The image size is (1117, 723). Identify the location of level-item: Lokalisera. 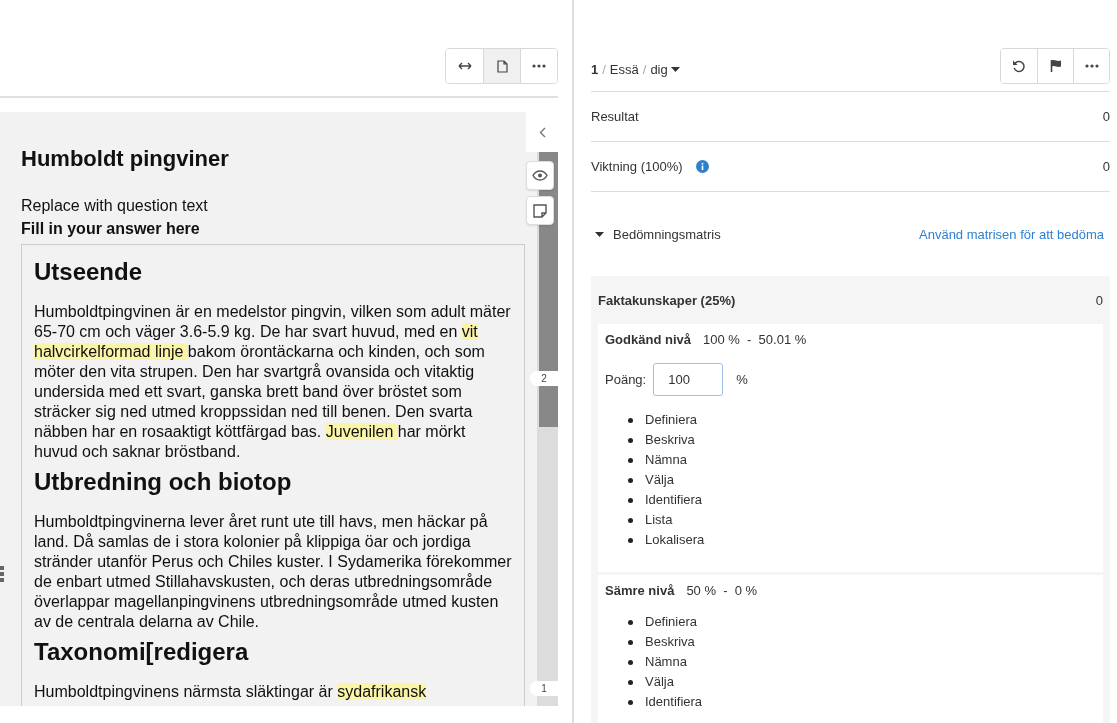
(675, 540).